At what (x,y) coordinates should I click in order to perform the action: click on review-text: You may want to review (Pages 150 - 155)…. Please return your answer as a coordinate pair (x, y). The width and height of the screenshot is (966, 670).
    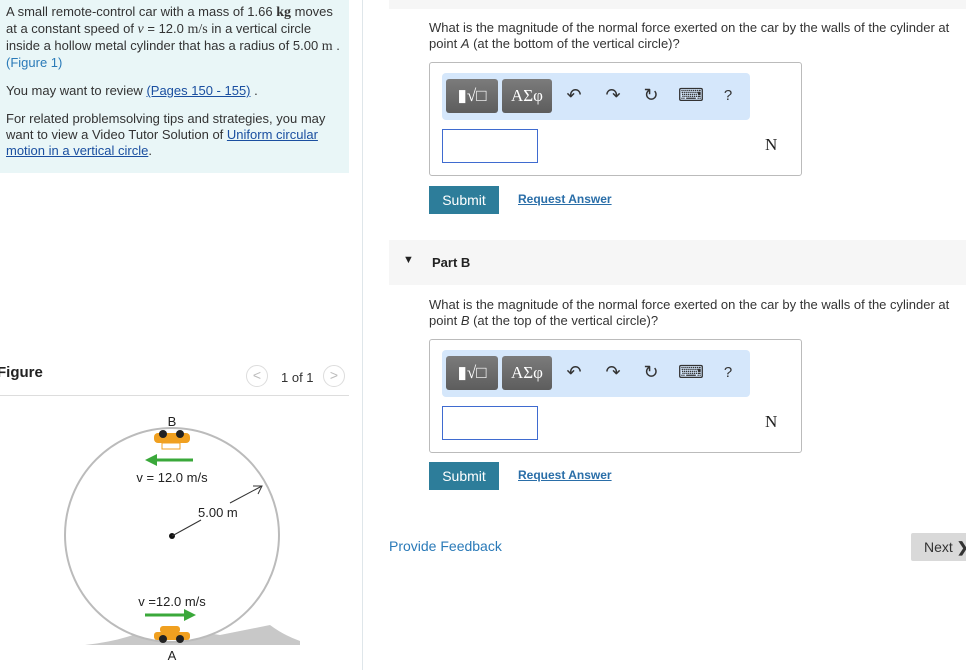
    Looking at the image, I should click on (174, 91).